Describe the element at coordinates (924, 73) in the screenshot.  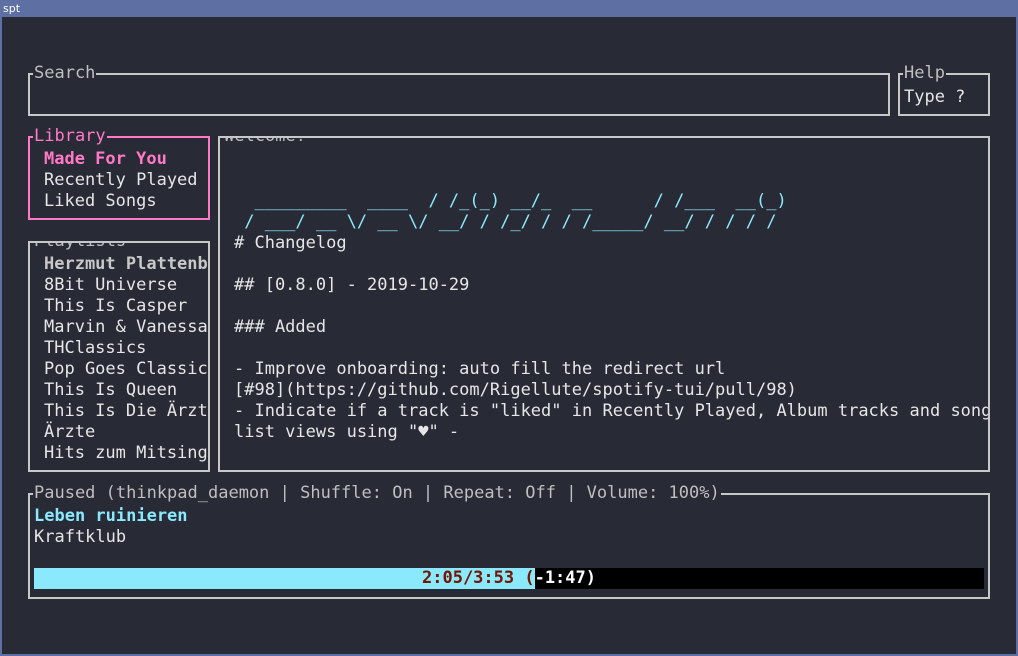
I see `help-title: Help` at that location.